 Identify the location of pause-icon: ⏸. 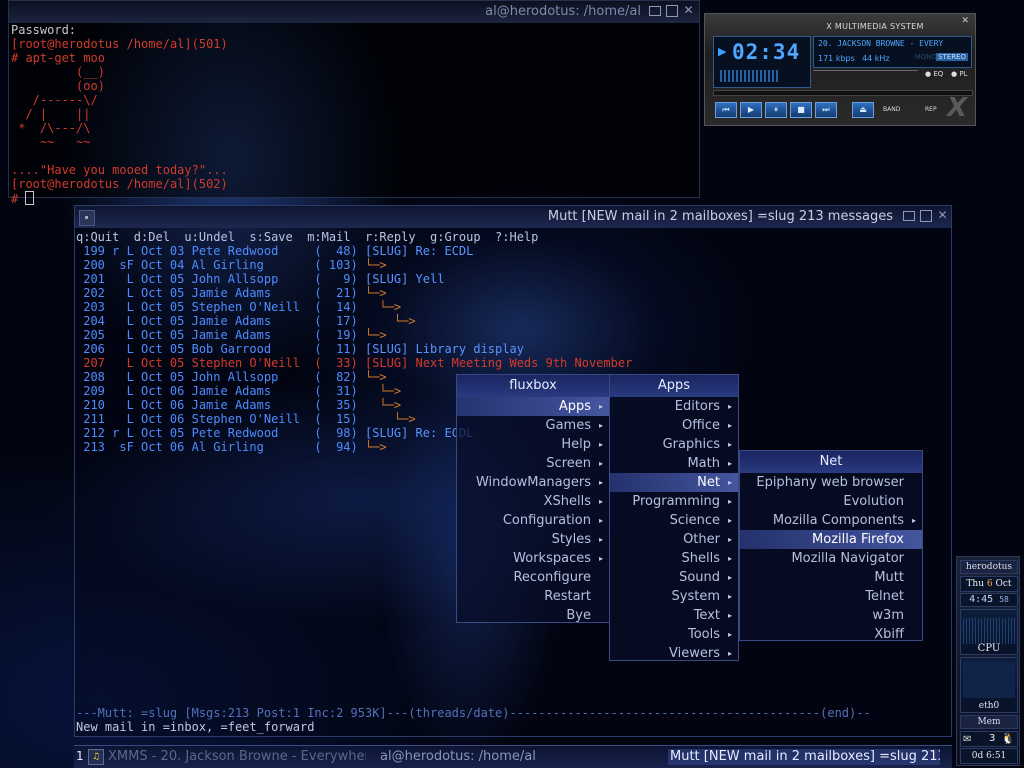
(776, 110).